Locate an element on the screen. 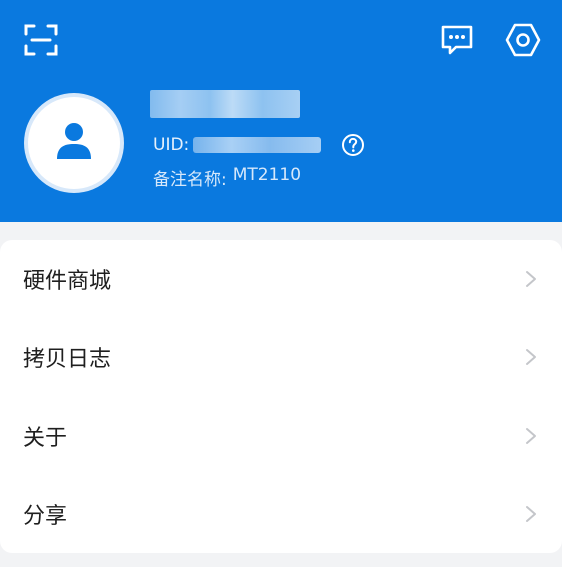 The height and width of the screenshot is (567, 562). user-icon is located at coordinates (74, 141).